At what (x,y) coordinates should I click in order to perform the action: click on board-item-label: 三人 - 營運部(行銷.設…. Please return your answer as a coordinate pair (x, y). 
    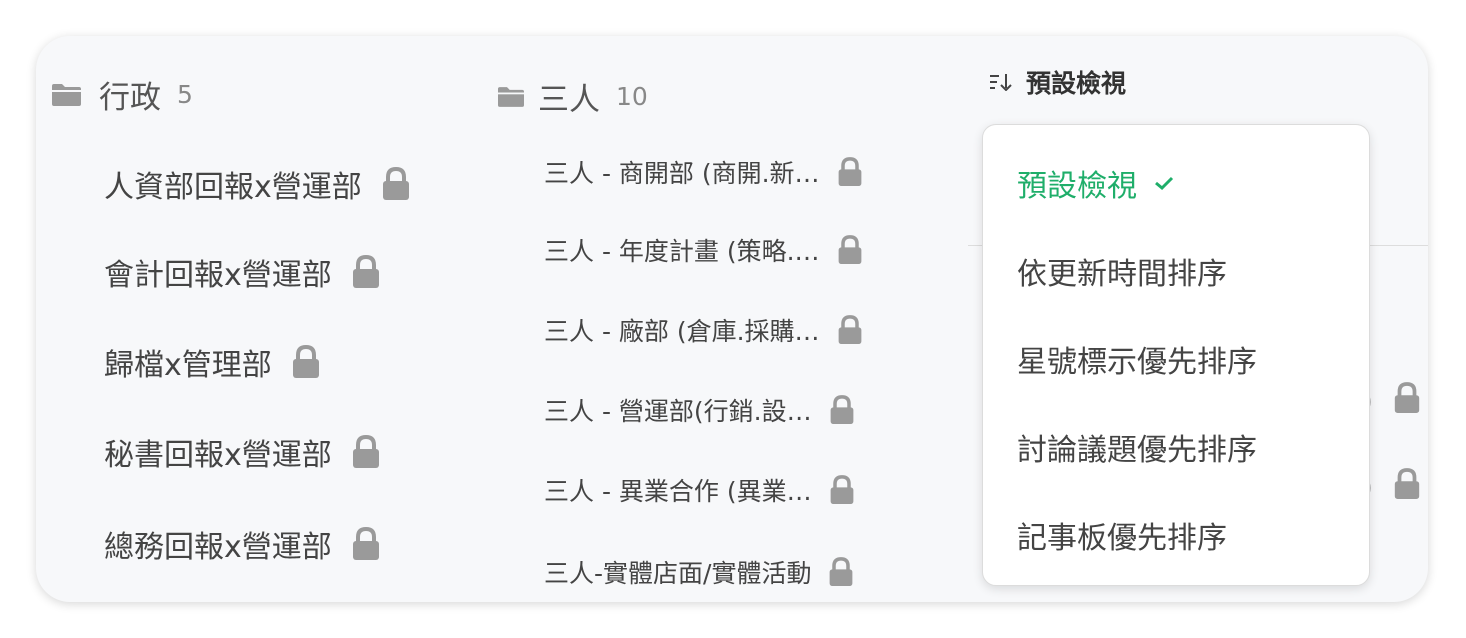
    Looking at the image, I should click on (678, 411).